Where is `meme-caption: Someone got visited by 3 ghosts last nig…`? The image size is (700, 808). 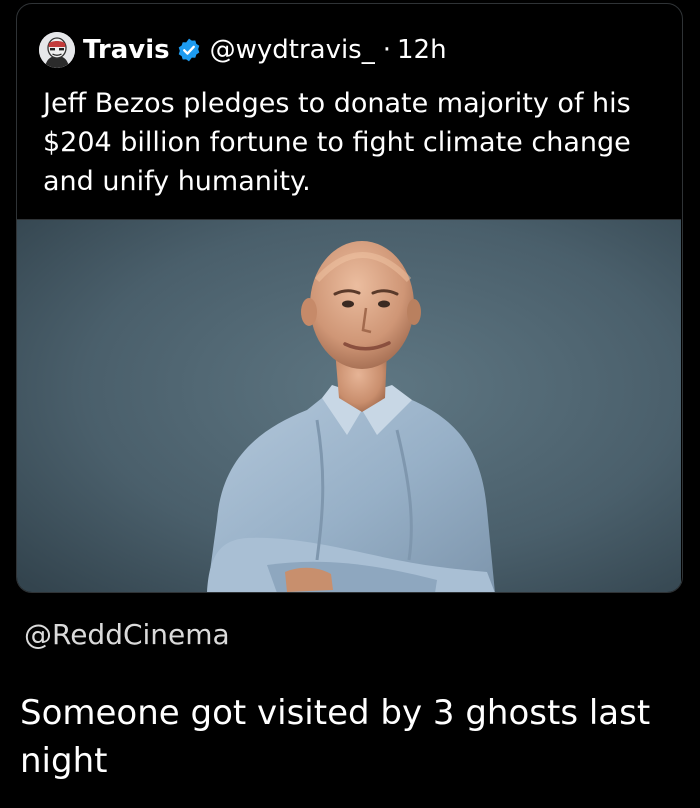
meme-caption: Someone got visited by 3 ghosts last nig… is located at coordinates (335, 737).